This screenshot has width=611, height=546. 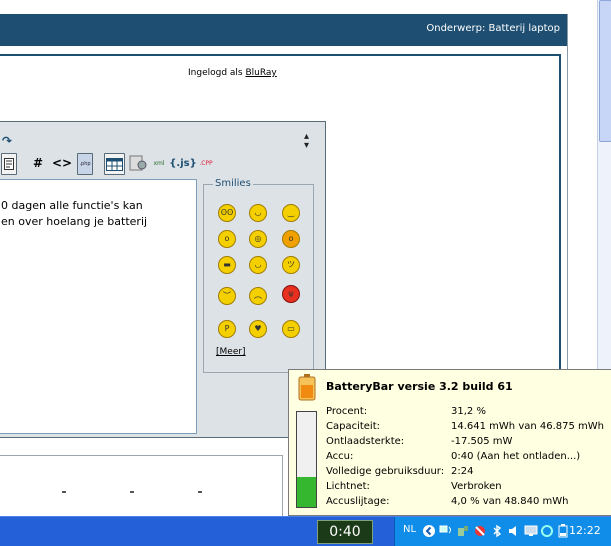 I want to click on tooltip-label-discharge-rate: Ontlaadsterkte:, so click(x=365, y=441).